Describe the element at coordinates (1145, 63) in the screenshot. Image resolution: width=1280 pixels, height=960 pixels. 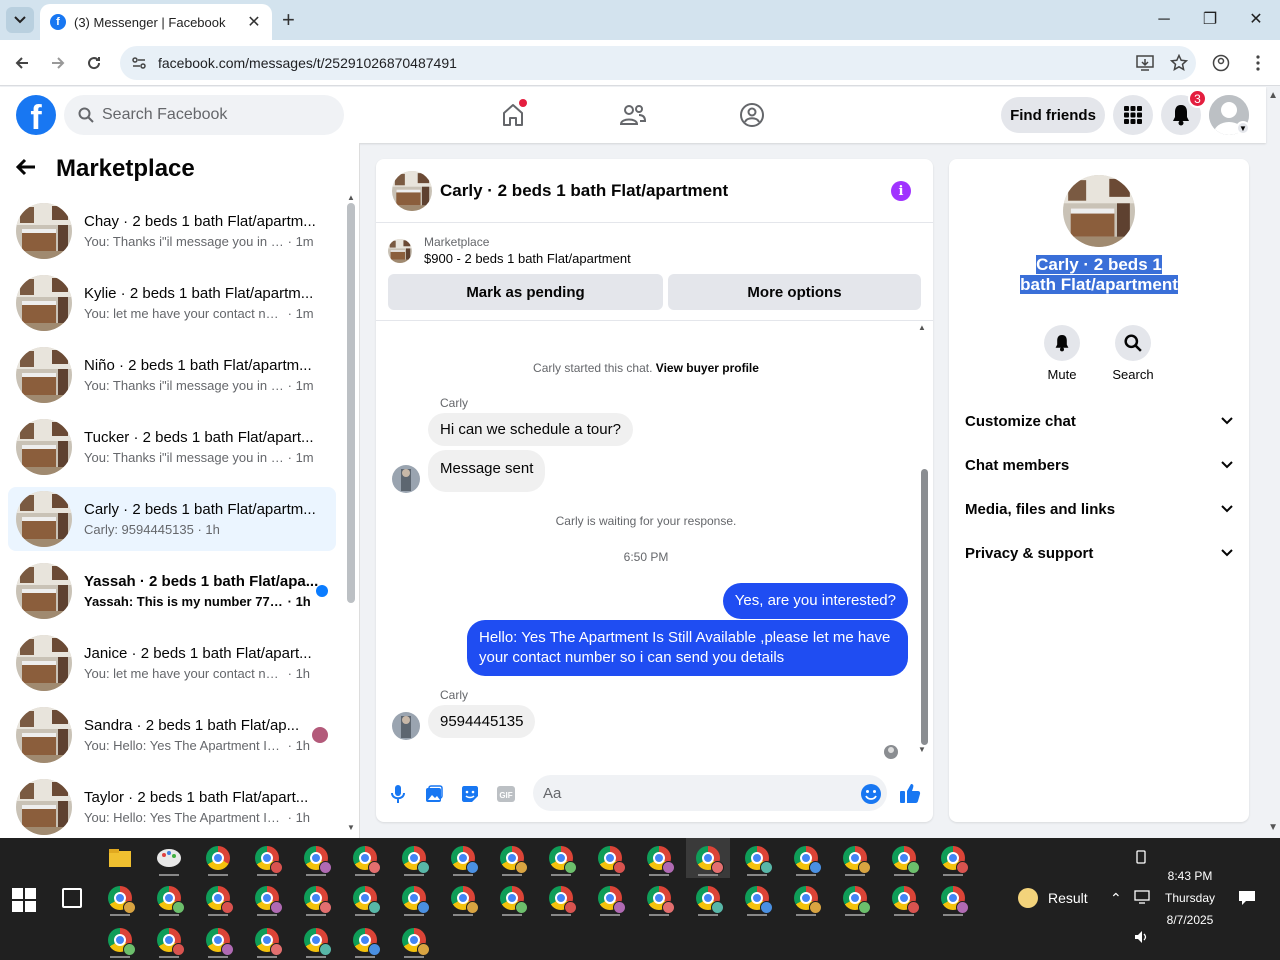
I see `install-app-icon` at that location.